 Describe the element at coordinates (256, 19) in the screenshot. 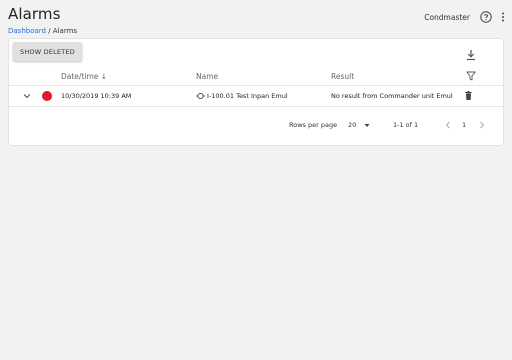

I see `page-header: Alarms Dashboard / Alarms Condmaster` at that location.